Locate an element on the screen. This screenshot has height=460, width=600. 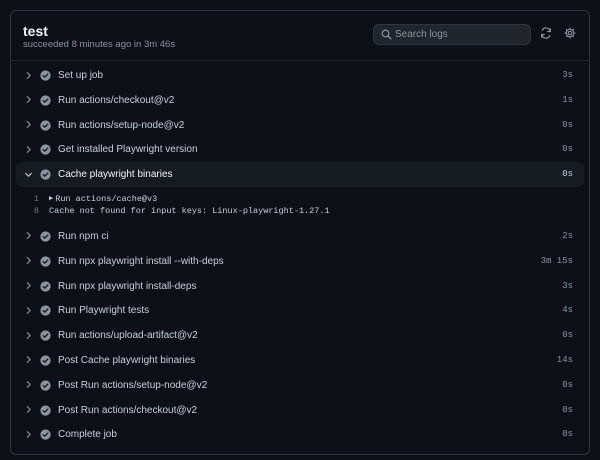
step-name: Post Cache playwright binaries is located at coordinates (127, 360).